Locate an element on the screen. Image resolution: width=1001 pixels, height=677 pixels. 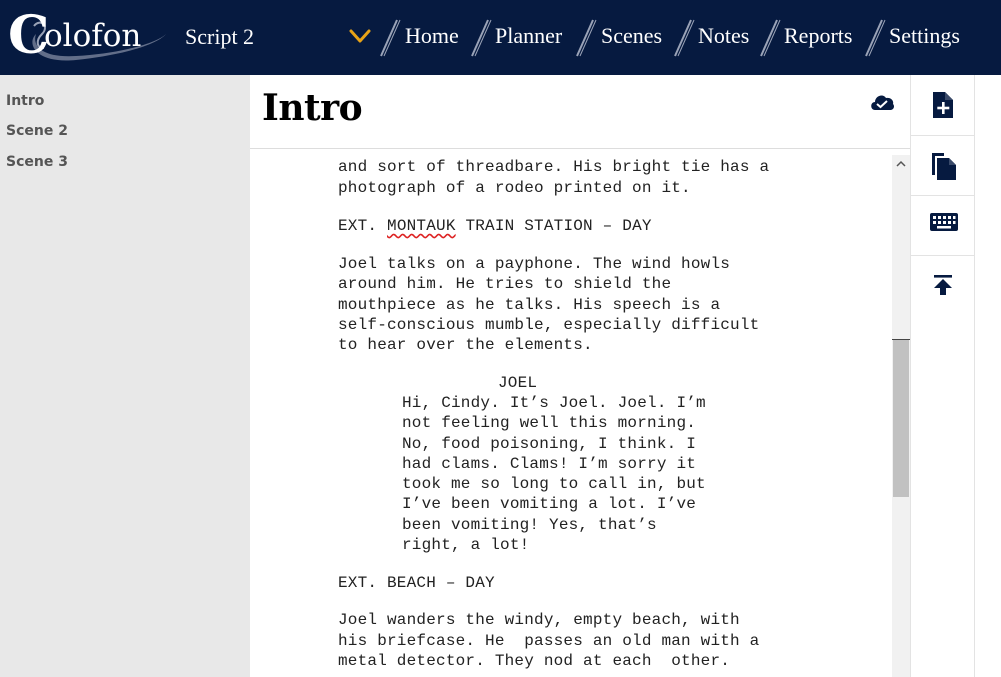
dialogue-line: No, food poisoning, I think. I is located at coordinates (549, 444).